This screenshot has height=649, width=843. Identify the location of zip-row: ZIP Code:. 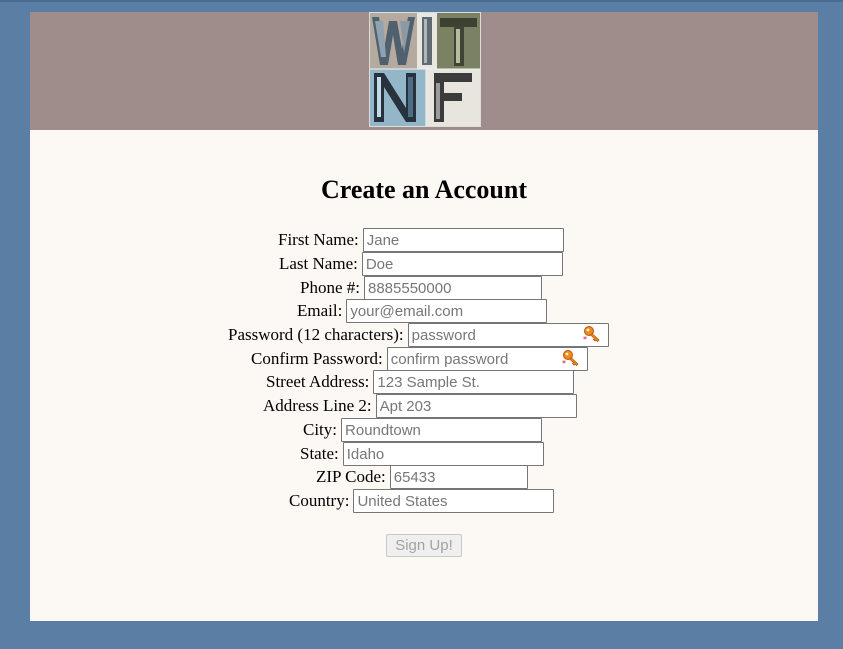
(422, 477).